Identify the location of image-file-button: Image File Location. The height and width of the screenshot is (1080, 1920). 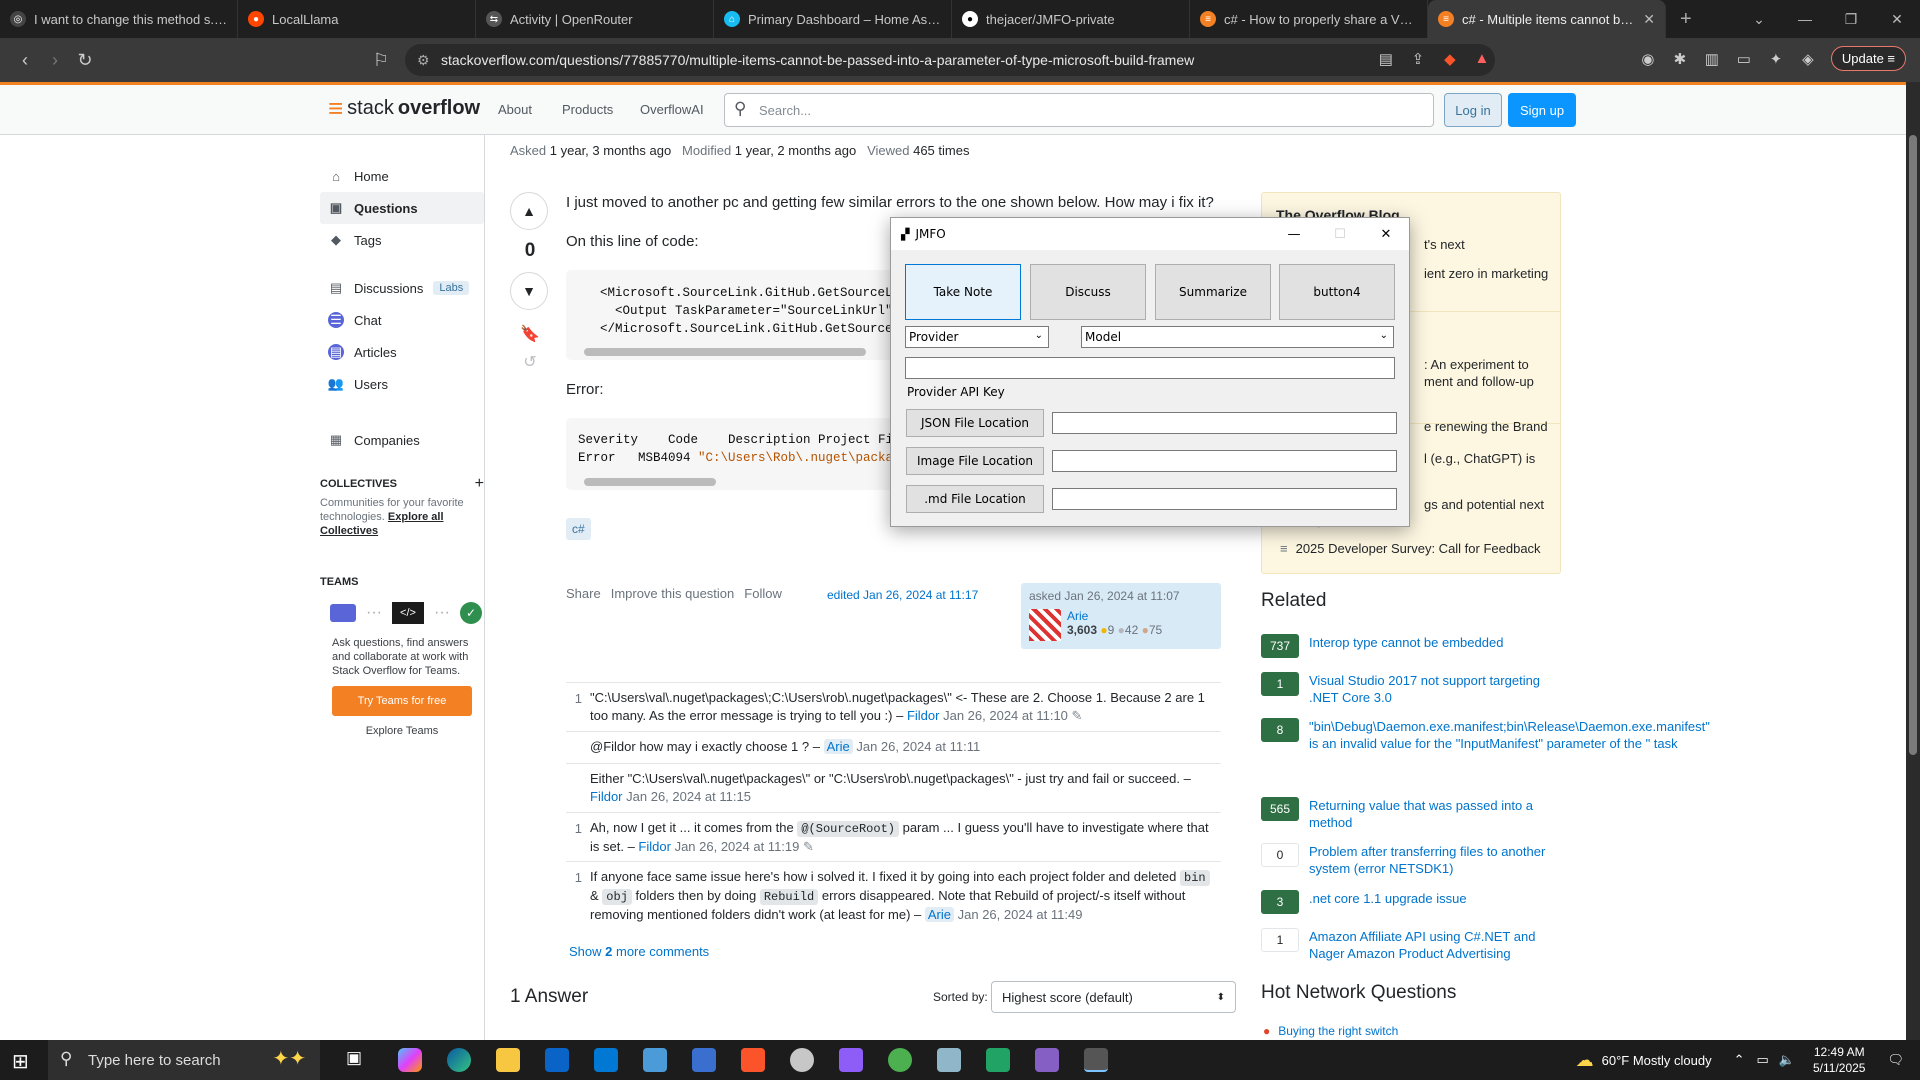
(975, 461).